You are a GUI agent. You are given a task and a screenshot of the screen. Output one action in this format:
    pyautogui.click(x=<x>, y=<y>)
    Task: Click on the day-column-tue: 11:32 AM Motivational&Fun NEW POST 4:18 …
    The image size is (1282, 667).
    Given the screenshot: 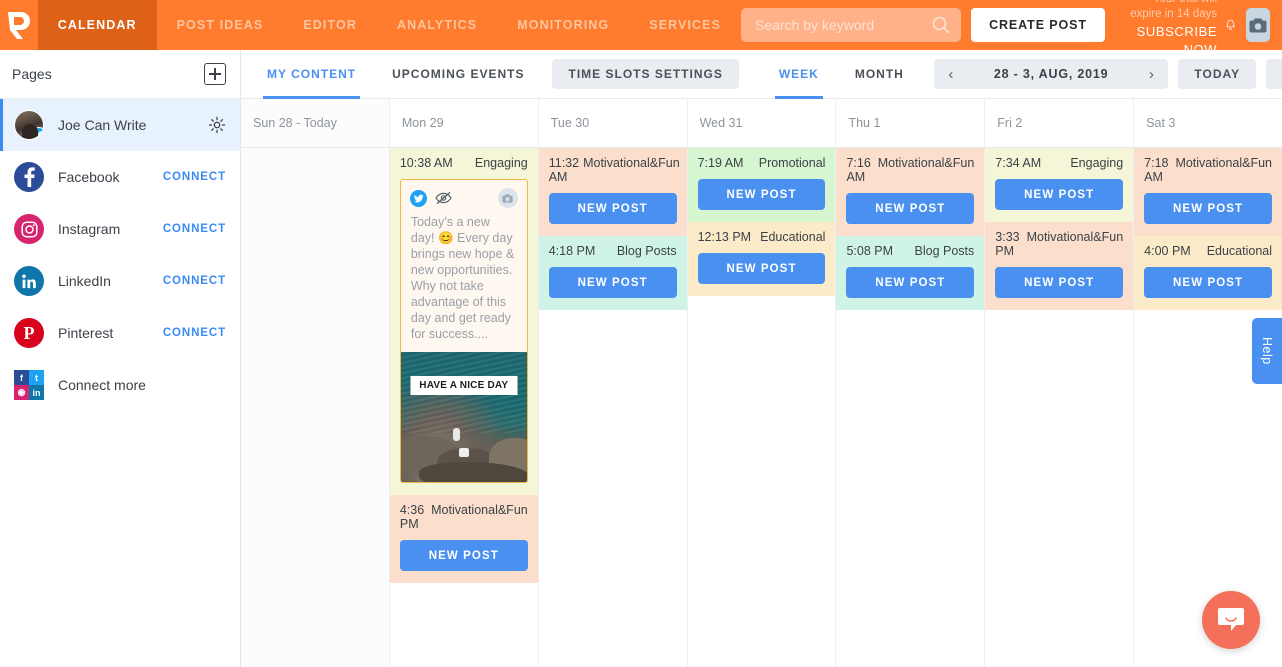 What is the action you would take?
    pyautogui.click(x=613, y=407)
    